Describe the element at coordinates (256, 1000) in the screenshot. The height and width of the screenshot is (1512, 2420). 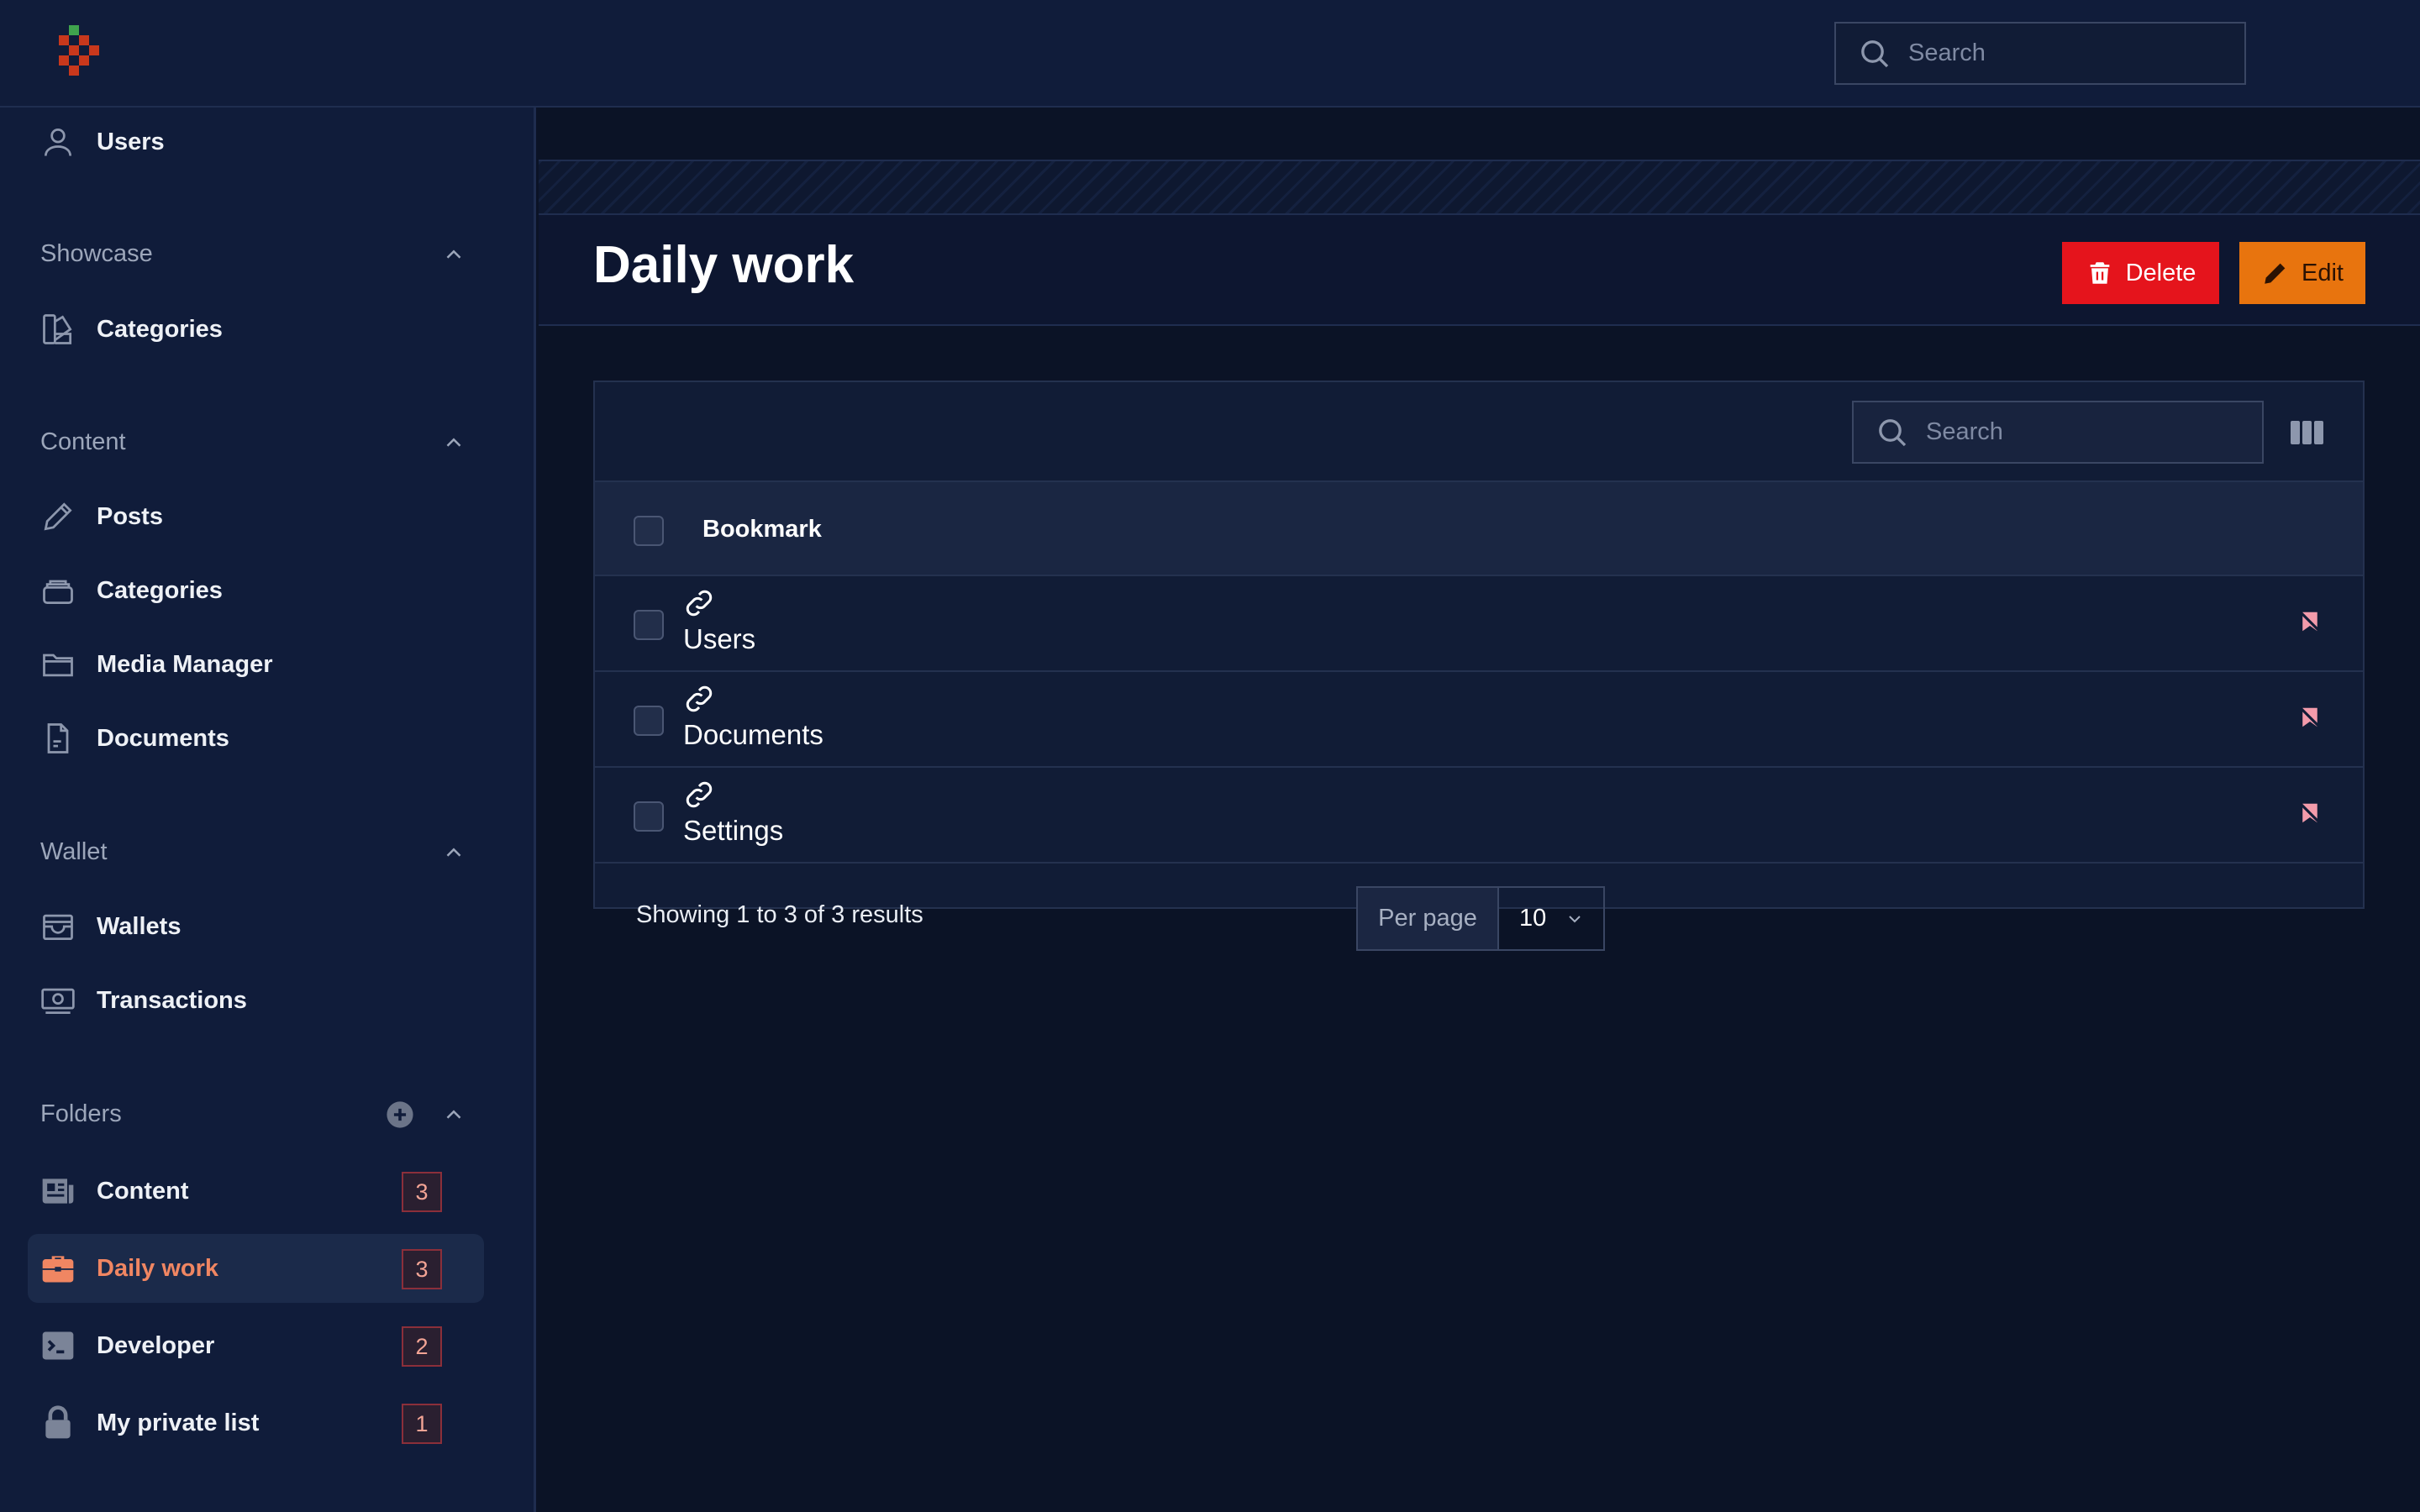
I see `sidebar-item-transactions: Transactions` at that location.